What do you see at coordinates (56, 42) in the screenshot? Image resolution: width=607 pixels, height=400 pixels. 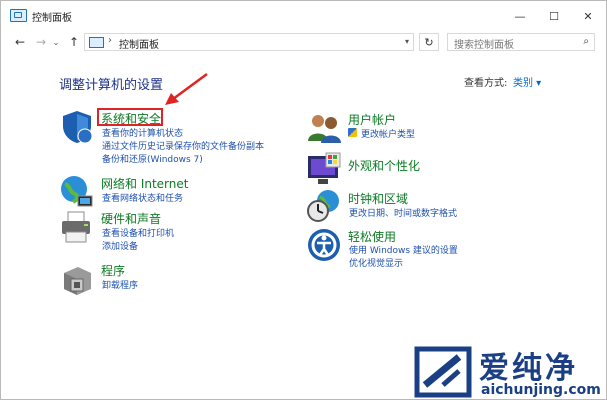 I see `recent-locations-chevron-icon: ⌄` at bounding box center [56, 42].